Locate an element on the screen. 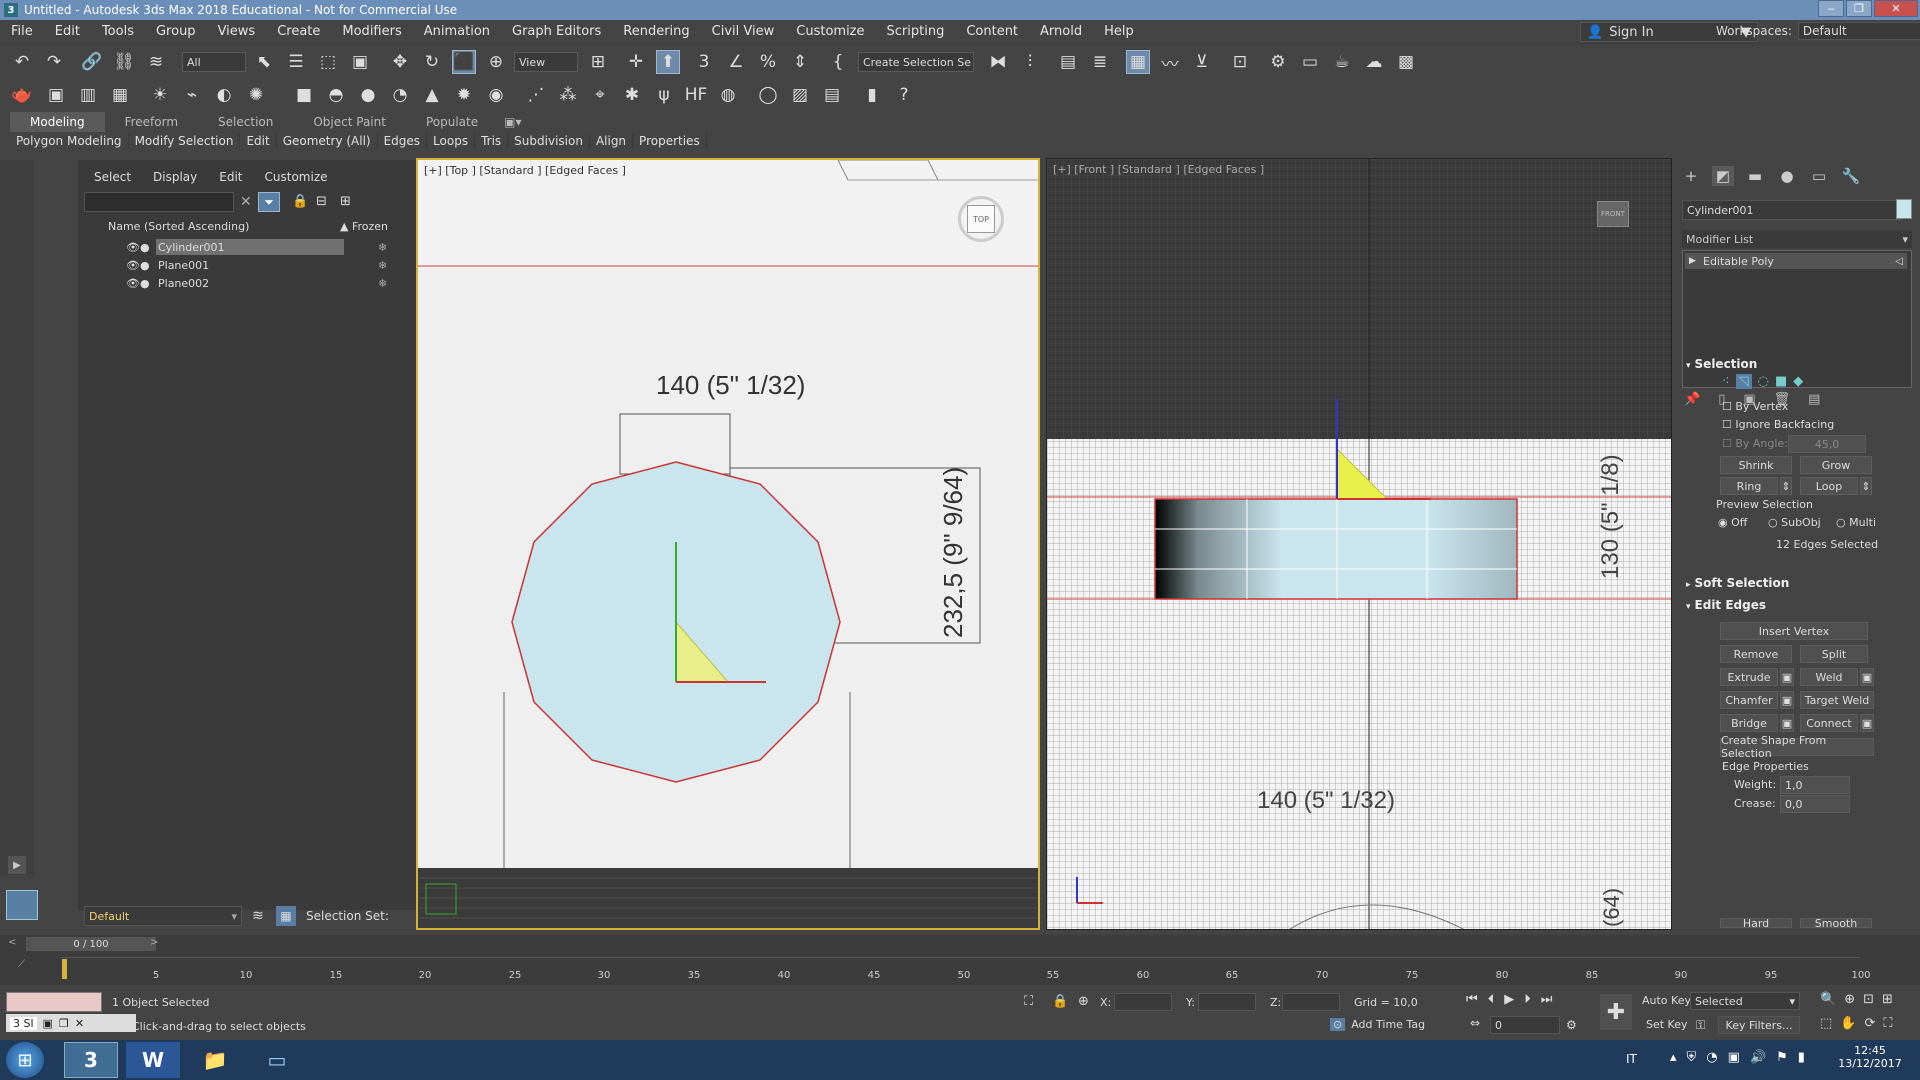 The image size is (1920, 1080). bind-space-warp-icon: ≋ is located at coordinates (156, 62).